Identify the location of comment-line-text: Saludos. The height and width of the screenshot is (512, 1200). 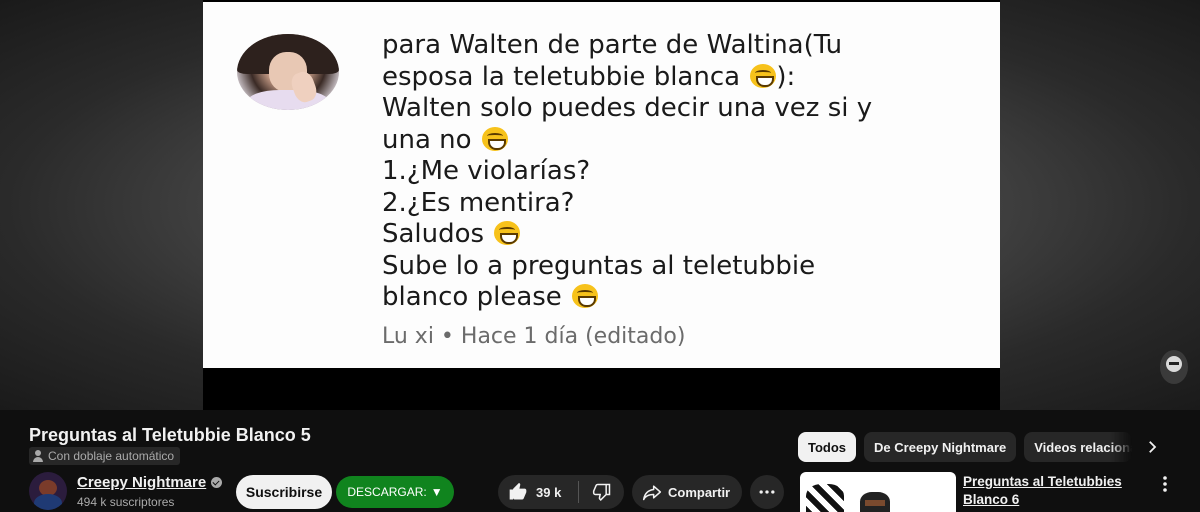
(437, 234).